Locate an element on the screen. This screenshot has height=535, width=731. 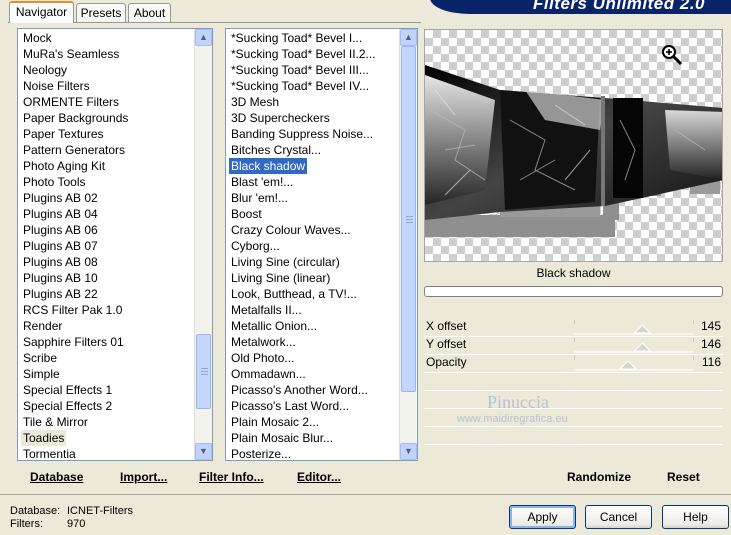
param-row: X offset 145 is located at coordinates (573, 327).